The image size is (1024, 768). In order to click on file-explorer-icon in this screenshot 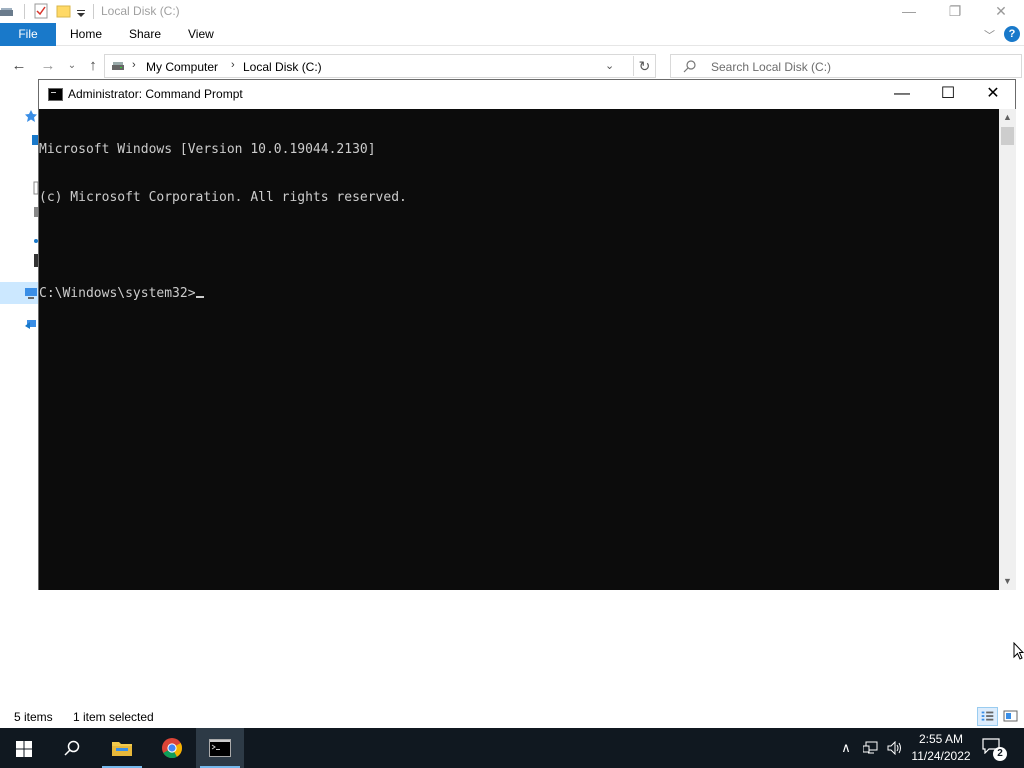, I will do `click(122, 749)`.